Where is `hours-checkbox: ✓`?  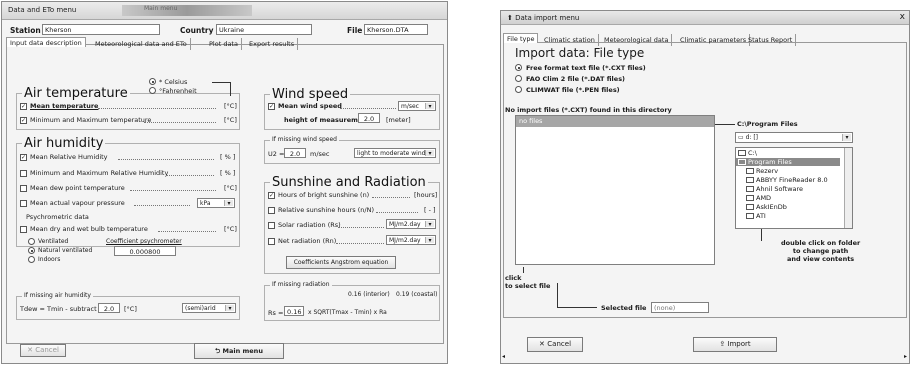 hours-checkbox: ✓ is located at coordinates (271, 195).